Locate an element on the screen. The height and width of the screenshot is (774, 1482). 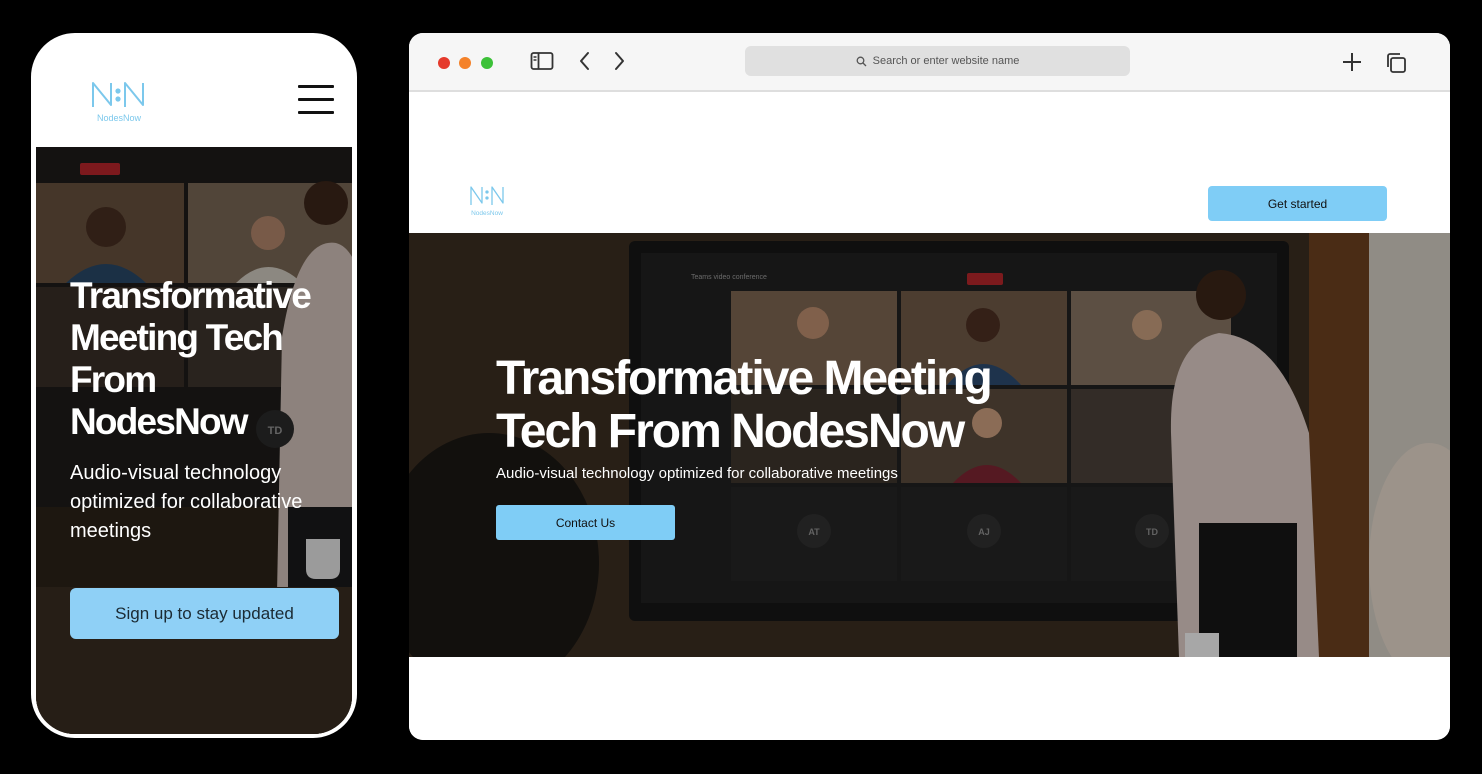
mobile-logo-text: NodesNow is located at coordinates (119, 118).